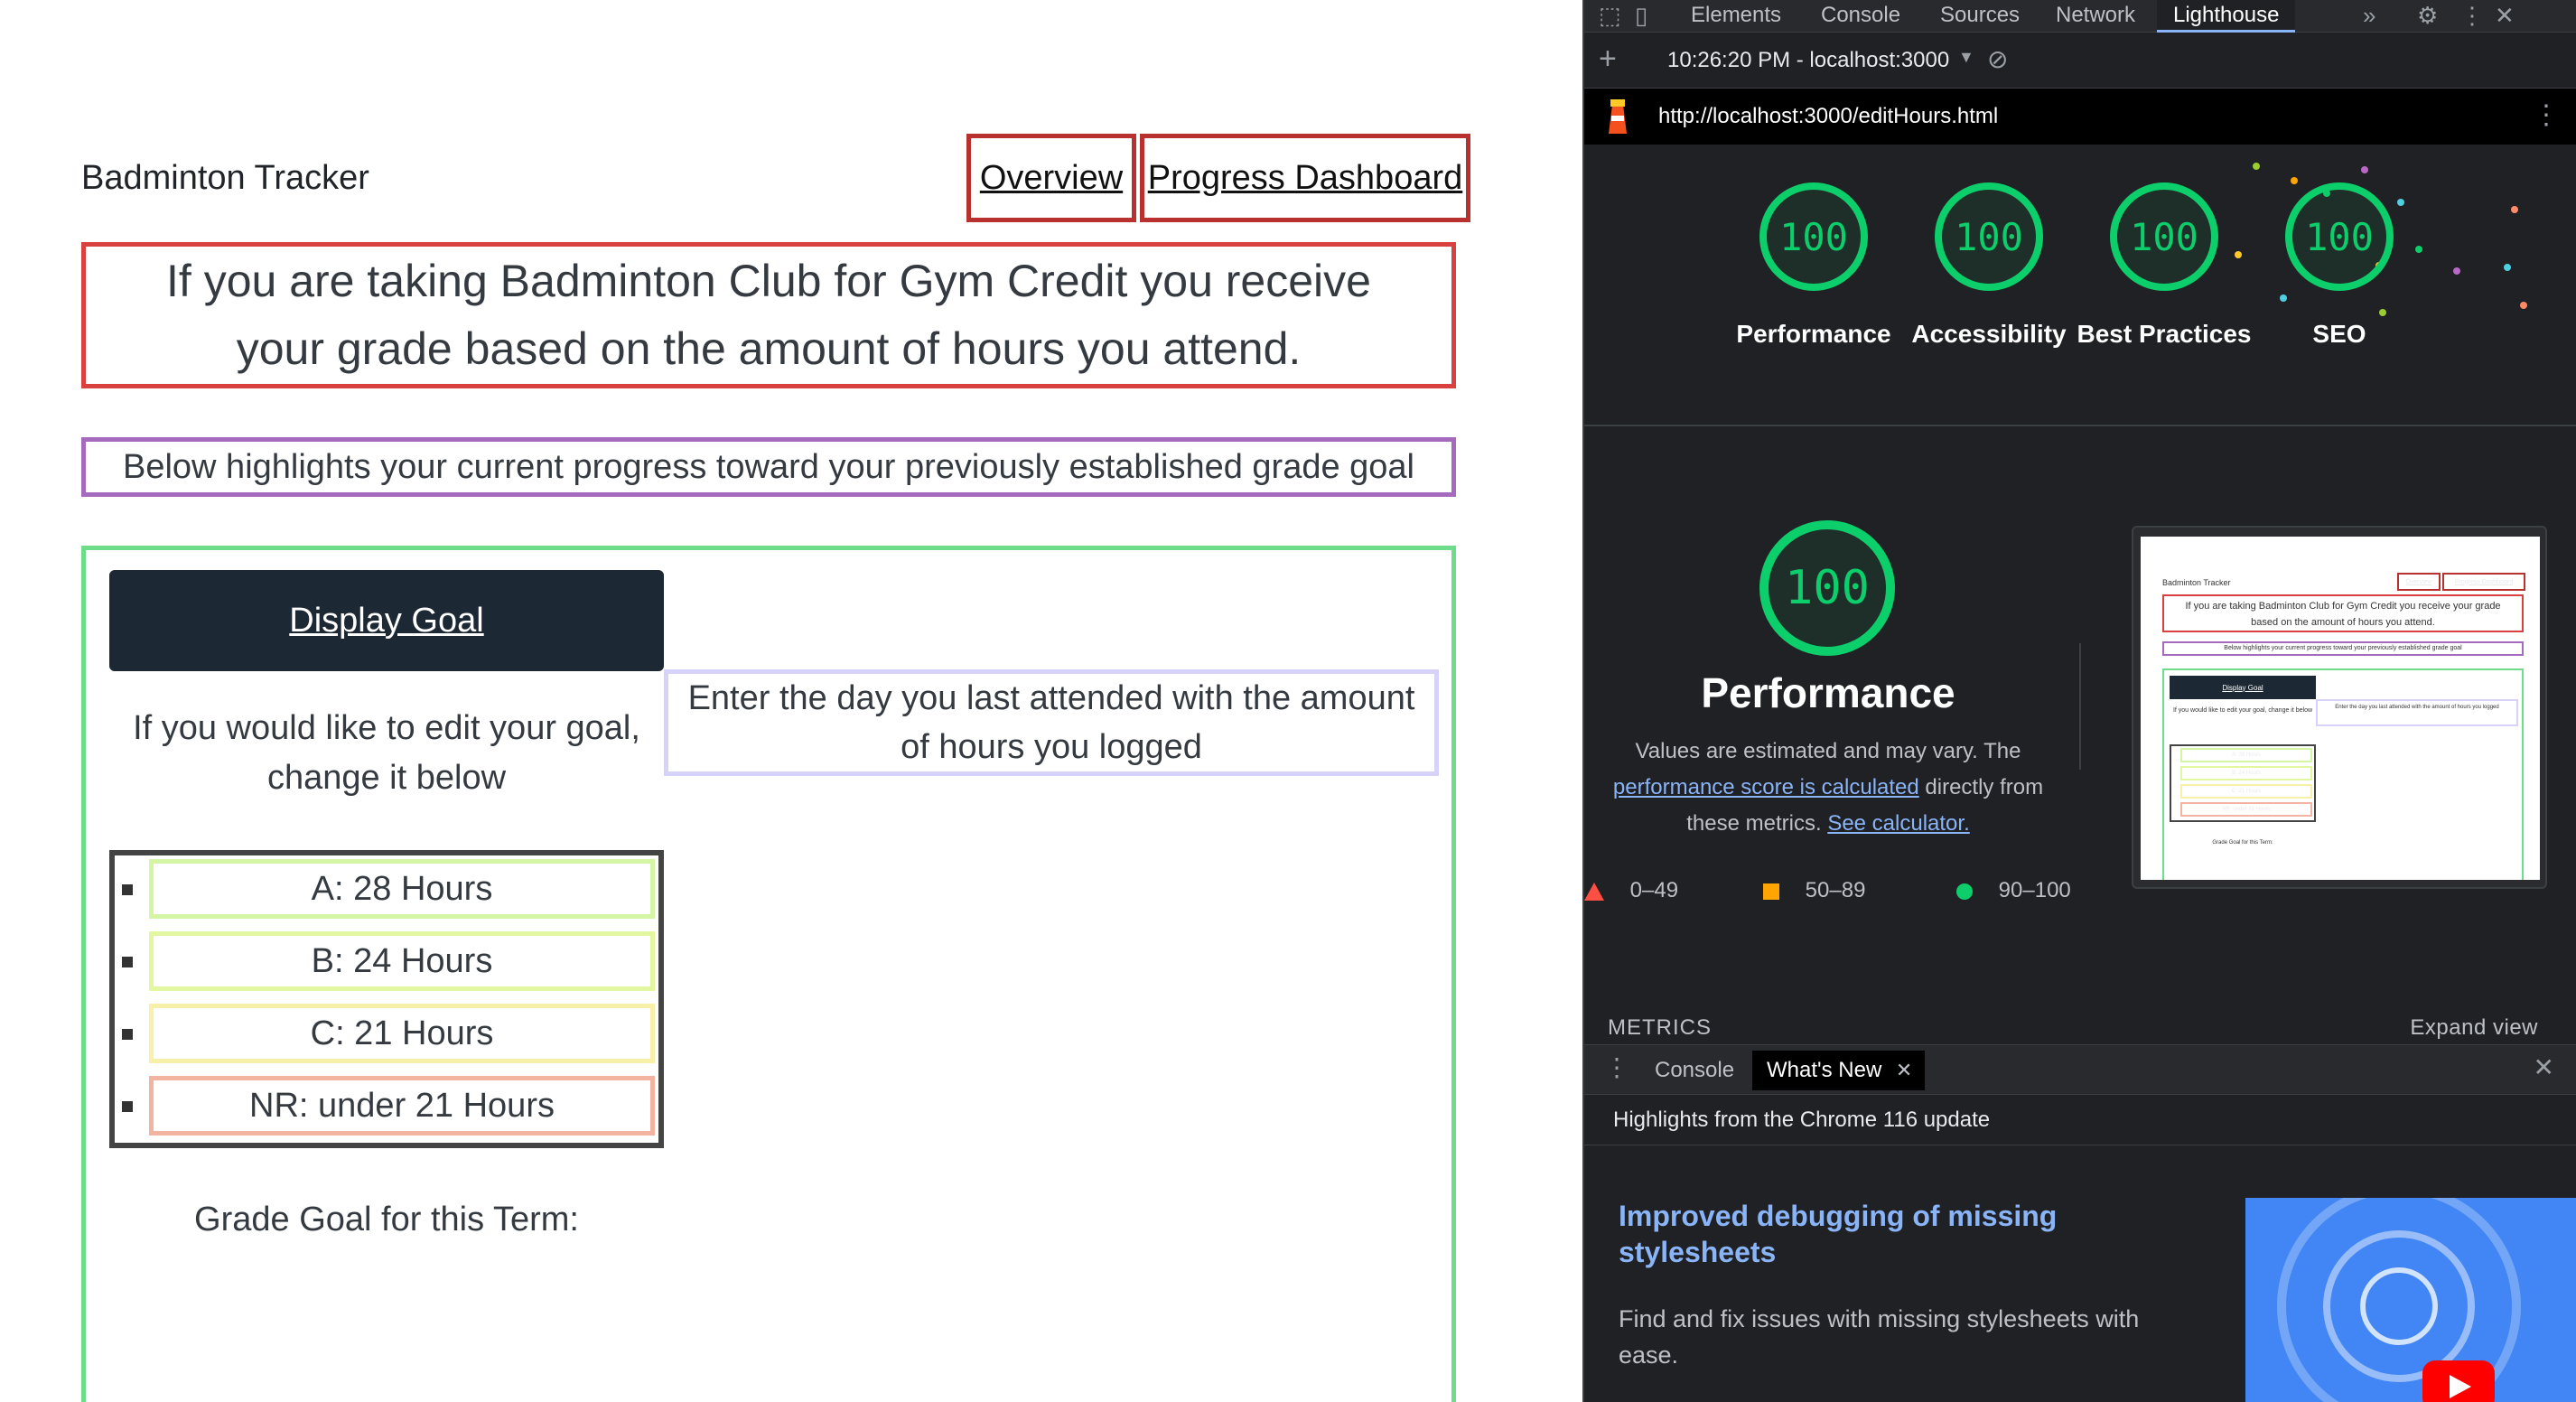 Image resolution: width=2576 pixels, height=1402 pixels. What do you see at coordinates (1989, 334) in the screenshot?
I see `accessibility-label: Accessibility` at bounding box center [1989, 334].